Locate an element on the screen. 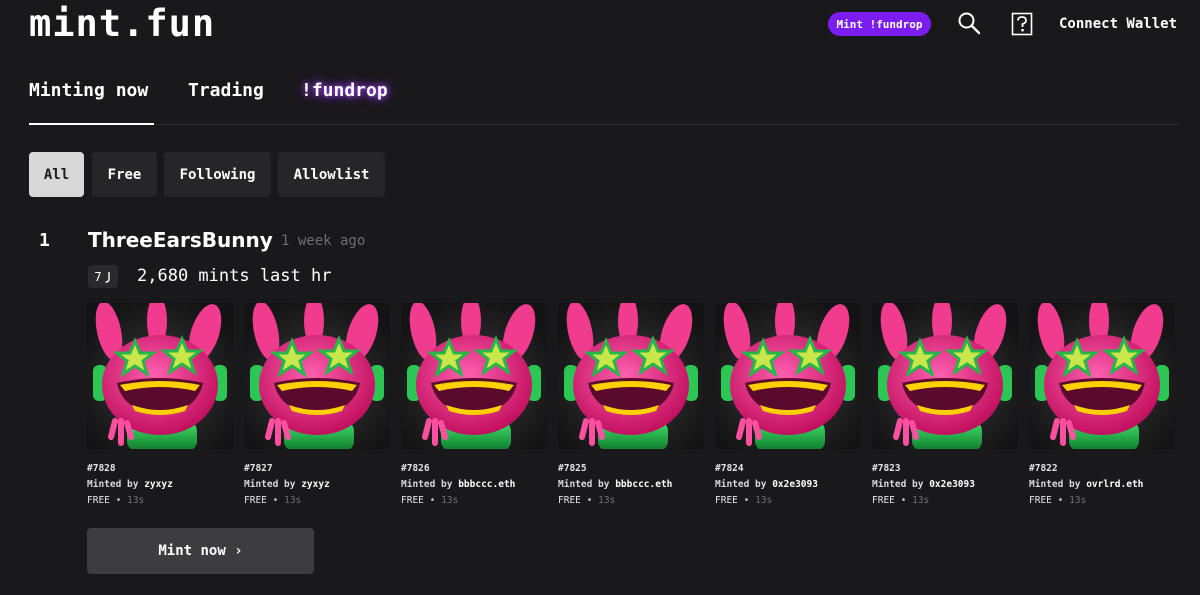  nft-card: #7827 Minted by zyxyz FREE • 13s is located at coordinates (317, 405).